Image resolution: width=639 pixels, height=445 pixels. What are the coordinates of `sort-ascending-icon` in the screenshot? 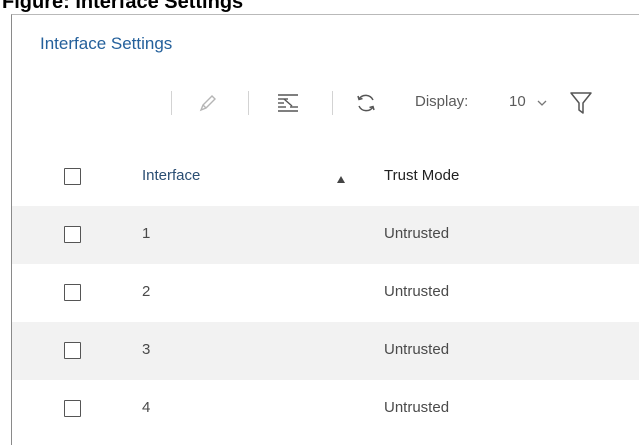 It's located at (341, 177).